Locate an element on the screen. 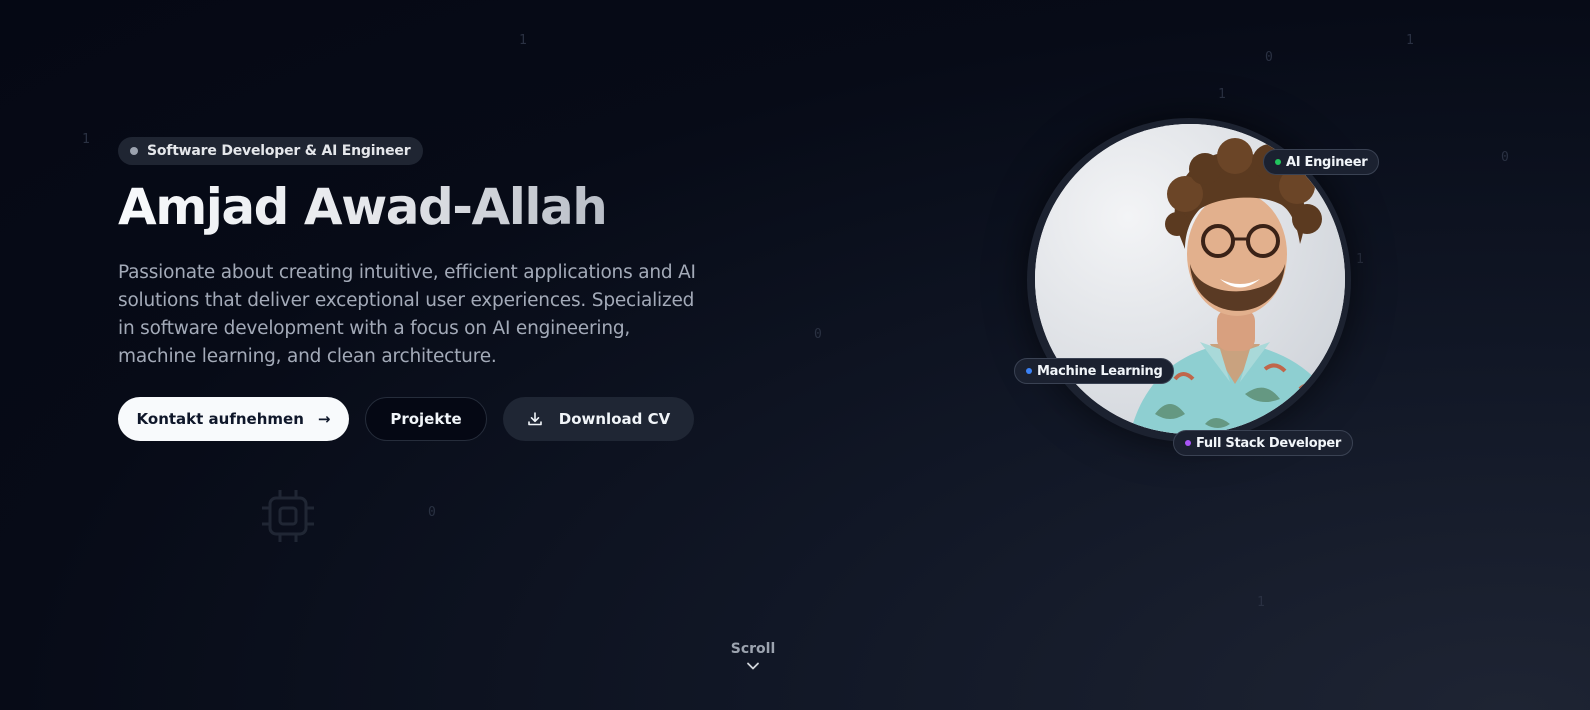 Image resolution: width=1590 pixels, height=710 pixels. scroll-indicator: Scroll is located at coordinates (753, 656).